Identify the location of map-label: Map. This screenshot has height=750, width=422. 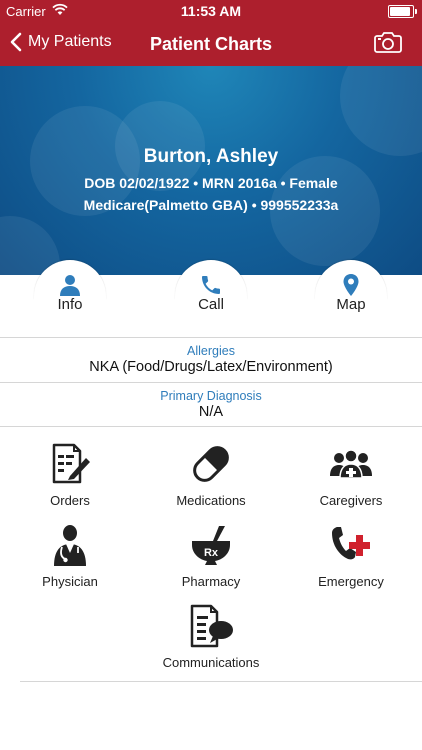
(351, 304).